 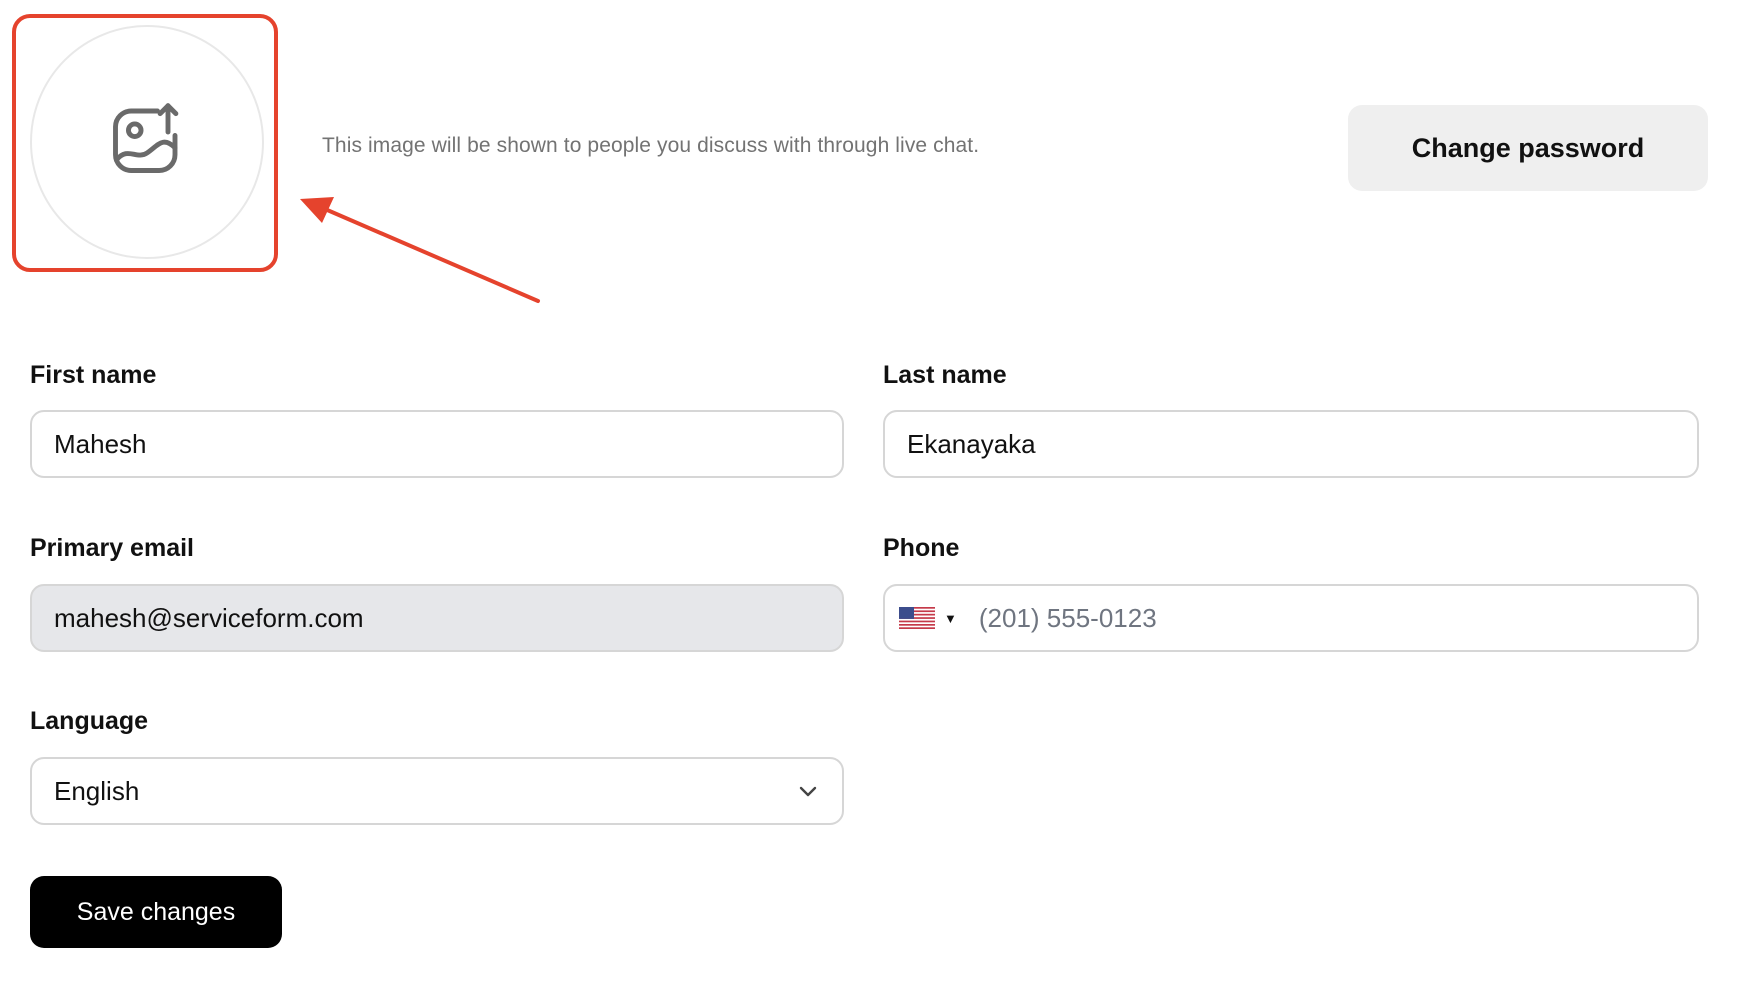 What do you see at coordinates (112, 548) in the screenshot?
I see `primary-email-label: Primary email` at bounding box center [112, 548].